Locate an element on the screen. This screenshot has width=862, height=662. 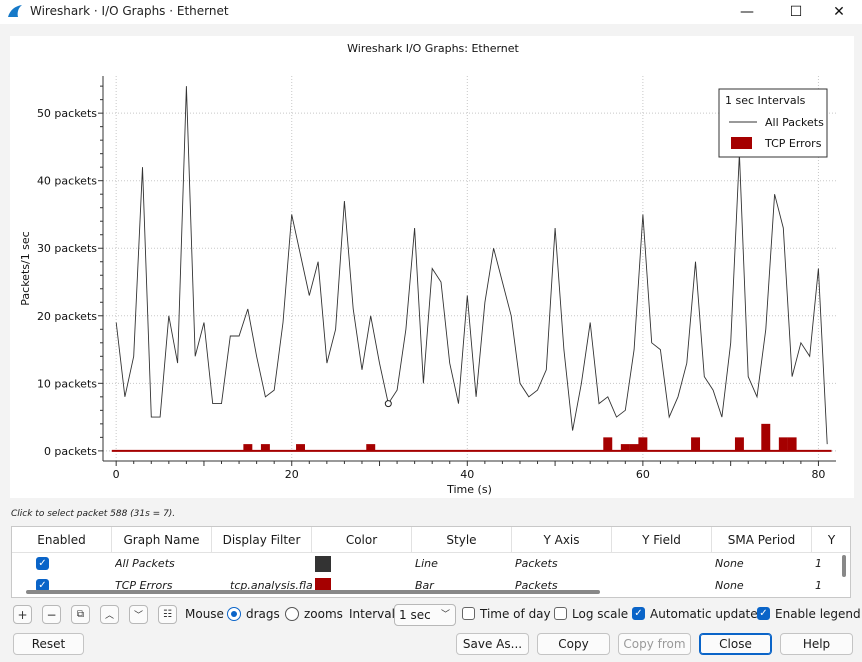
table-horizontal-scrollbar is located at coordinates (313, 592).